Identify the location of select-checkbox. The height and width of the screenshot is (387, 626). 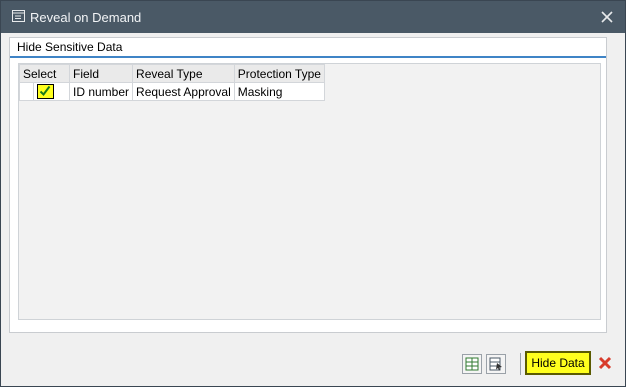
(45, 91).